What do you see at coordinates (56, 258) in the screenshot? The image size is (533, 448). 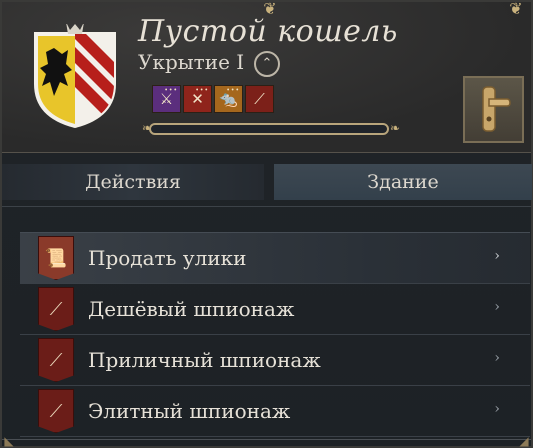 I see `scroll-icon: 📜` at bounding box center [56, 258].